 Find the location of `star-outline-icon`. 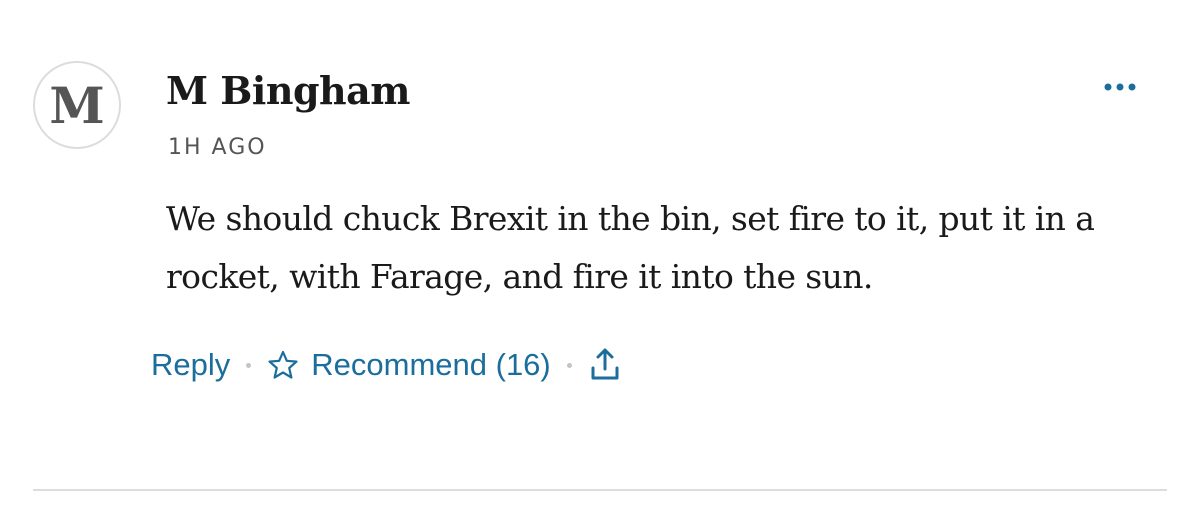

star-outline-icon is located at coordinates (283, 364).